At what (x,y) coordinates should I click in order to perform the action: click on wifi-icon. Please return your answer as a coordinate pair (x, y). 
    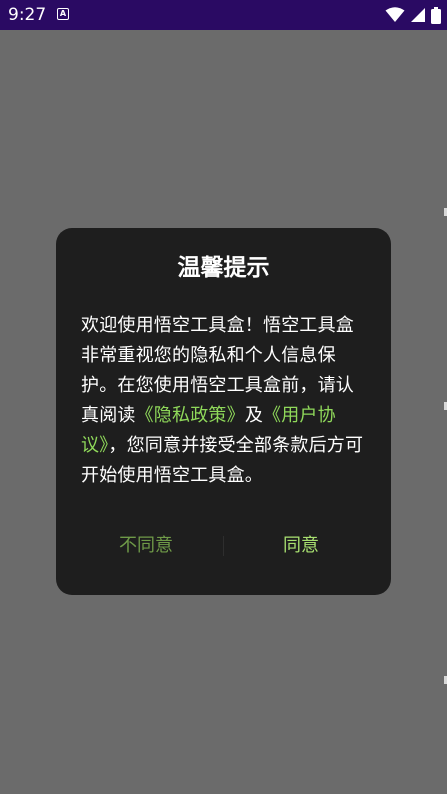
    Looking at the image, I should click on (395, 15).